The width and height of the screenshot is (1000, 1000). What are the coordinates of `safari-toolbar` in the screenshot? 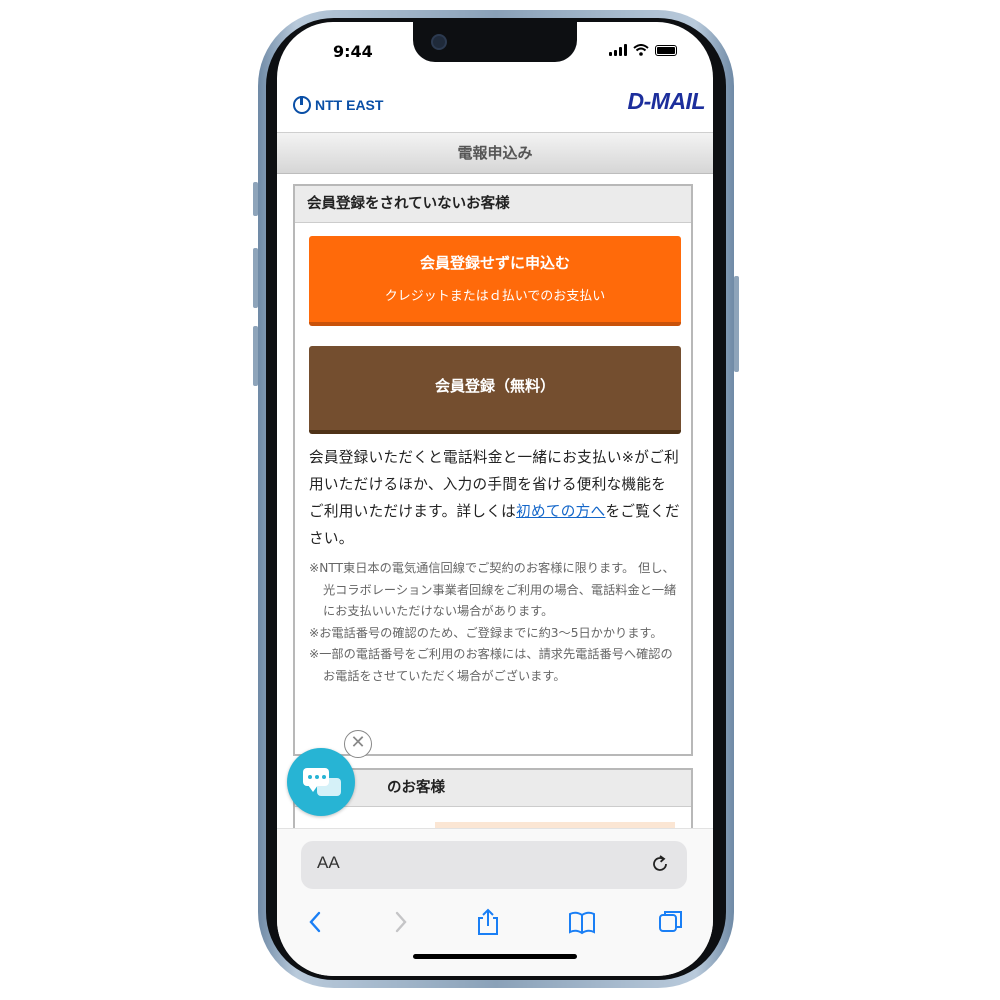 It's located at (495, 924).